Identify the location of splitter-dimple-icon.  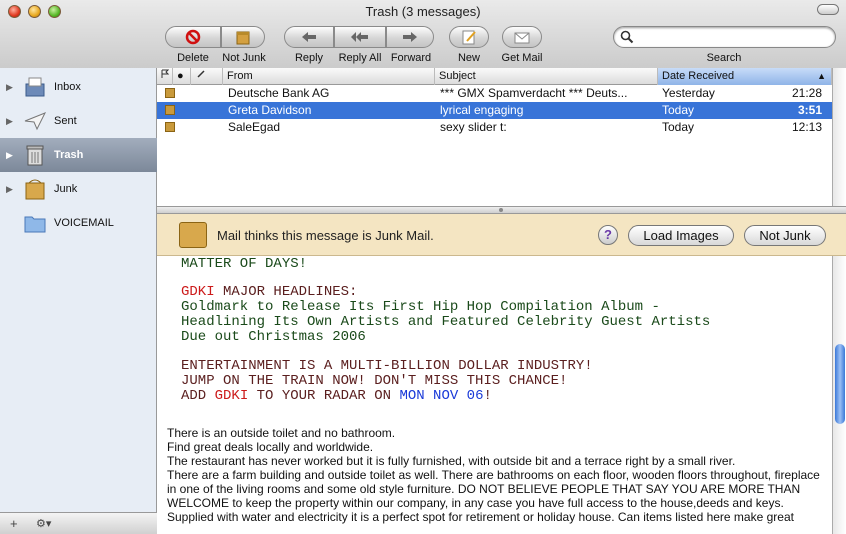
(501, 210).